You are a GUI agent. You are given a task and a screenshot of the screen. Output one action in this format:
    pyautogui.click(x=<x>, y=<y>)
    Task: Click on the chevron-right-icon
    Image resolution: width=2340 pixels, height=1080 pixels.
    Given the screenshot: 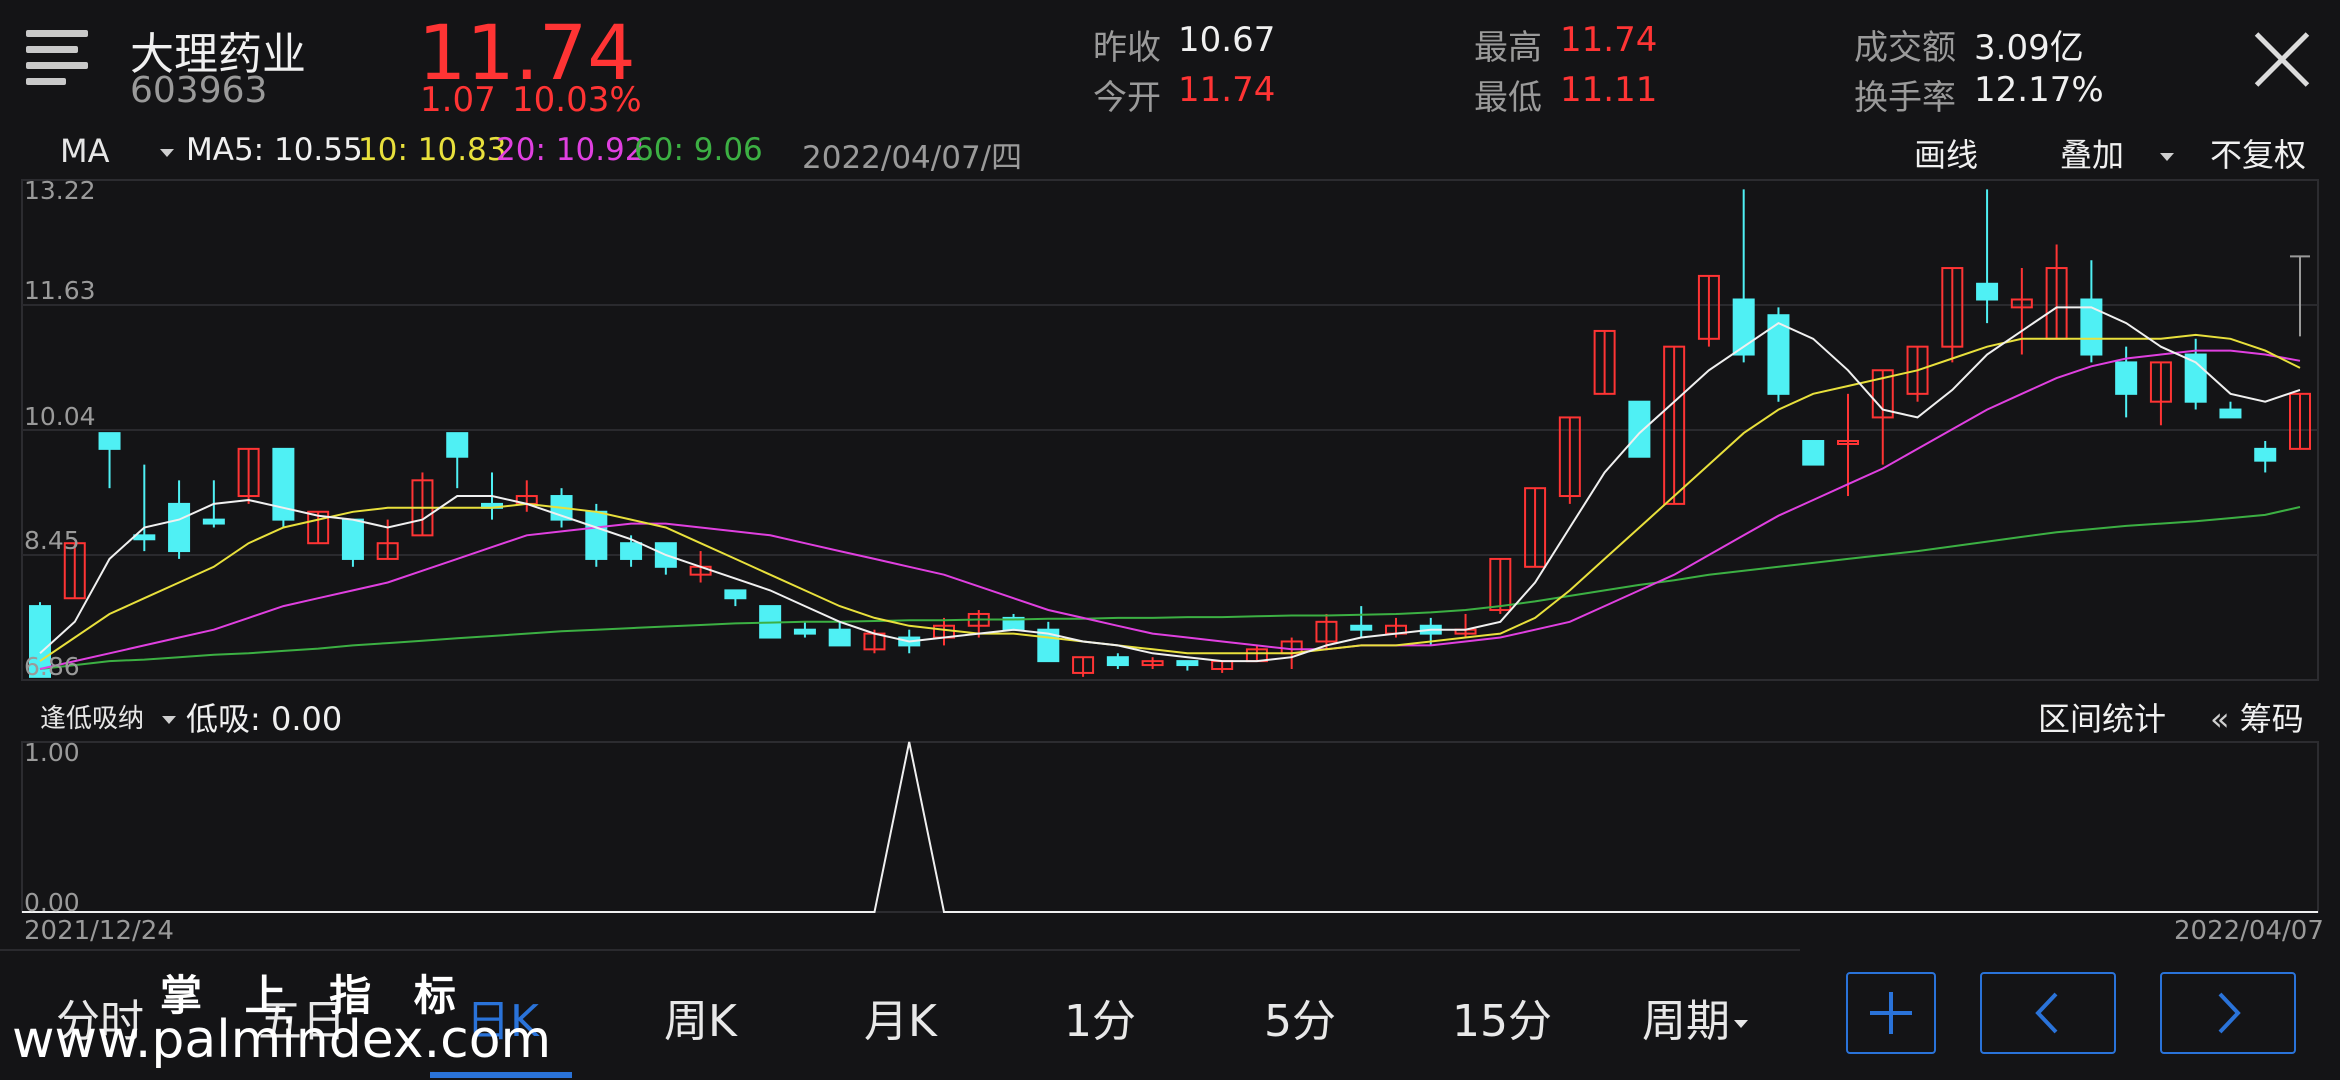 What is the action you would take?
    pyautogui.click(x=2229, y=1013)
    